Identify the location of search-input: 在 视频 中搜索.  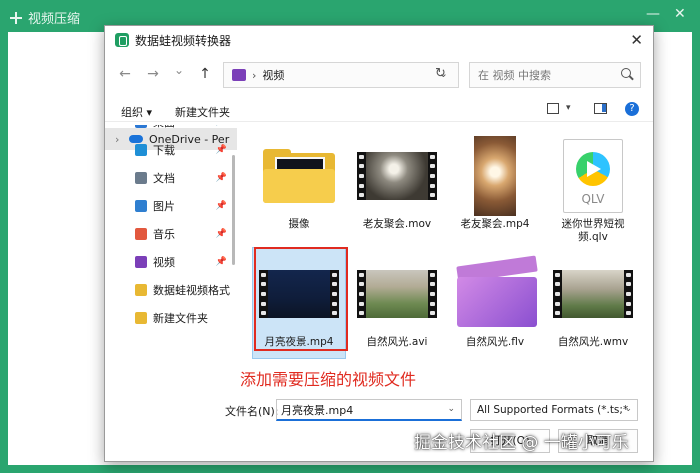
(555, 75).